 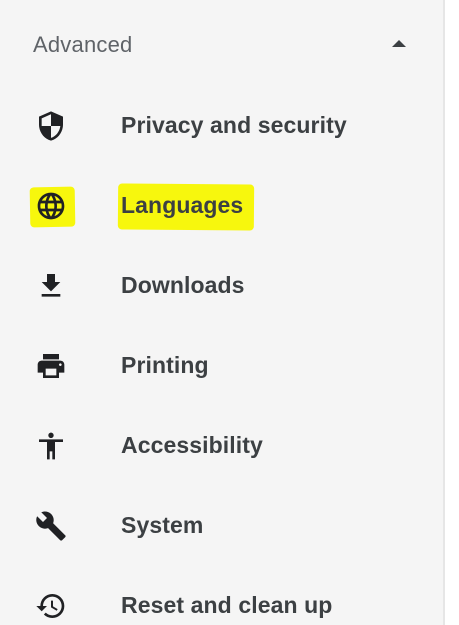 I want to click on restore-icon, so click(x=51, y=606).